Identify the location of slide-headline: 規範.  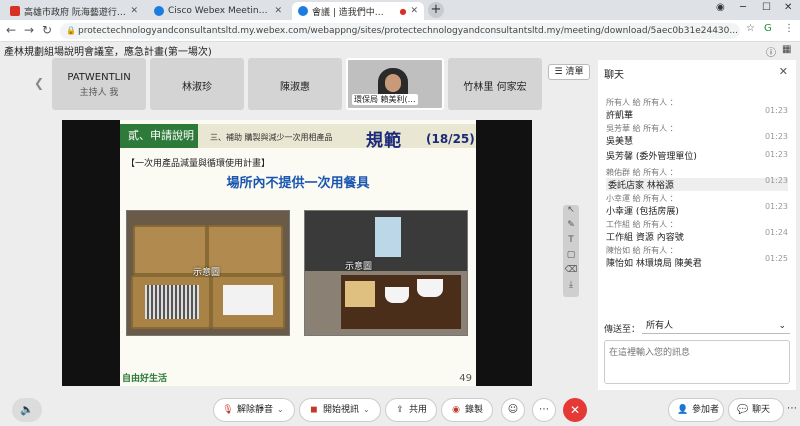
(384, 141).